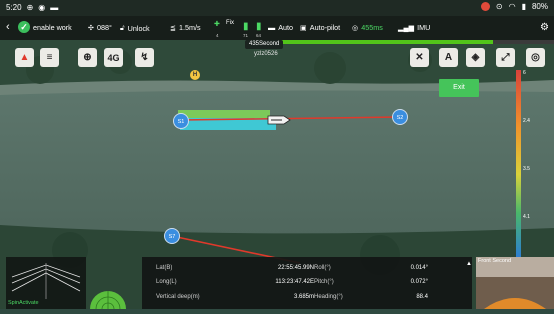 The height and width of the screenshot is (314, 554). I want to click on more-icon: ▬, so click(54, 7).